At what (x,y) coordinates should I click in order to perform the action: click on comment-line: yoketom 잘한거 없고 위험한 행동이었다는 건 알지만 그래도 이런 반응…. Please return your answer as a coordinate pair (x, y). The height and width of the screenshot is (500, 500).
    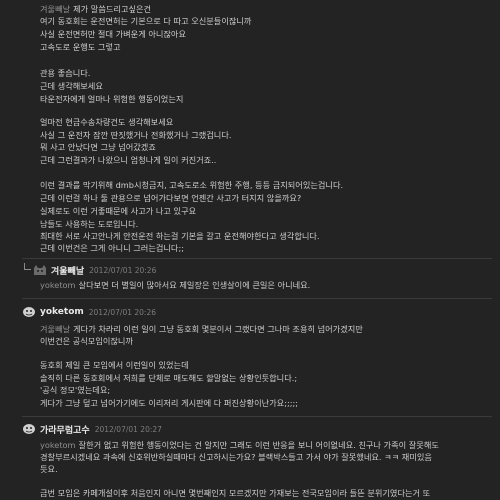
    Looking at the image, I should click on (239, 445).